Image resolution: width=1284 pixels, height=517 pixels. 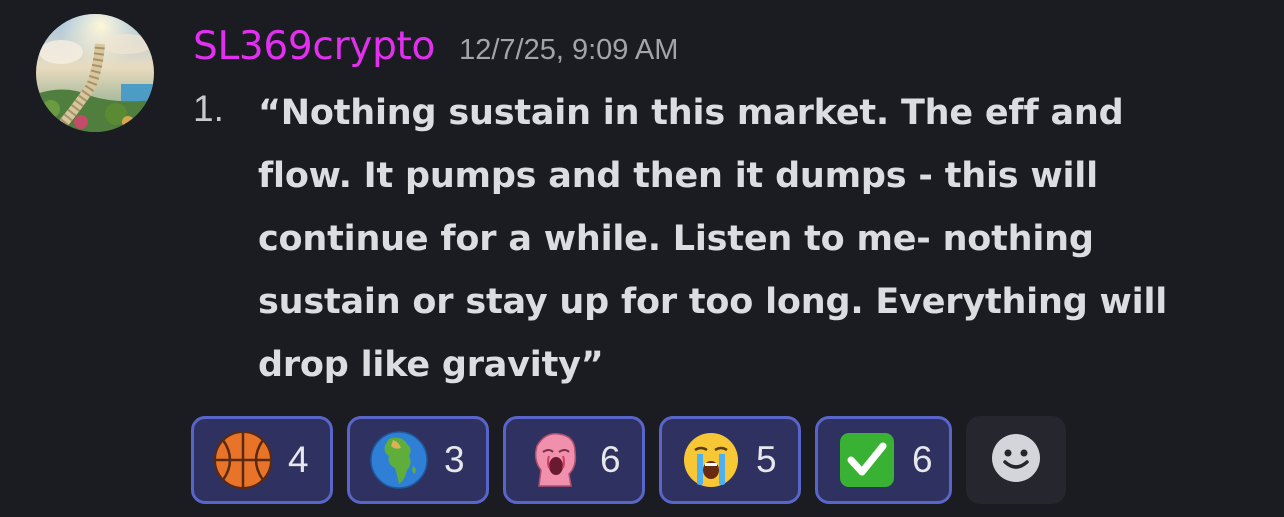 What do you see at coordinates (399, 460) in the screenshot?
I see `globe-africa-icon` at bounding box center [399, 460].